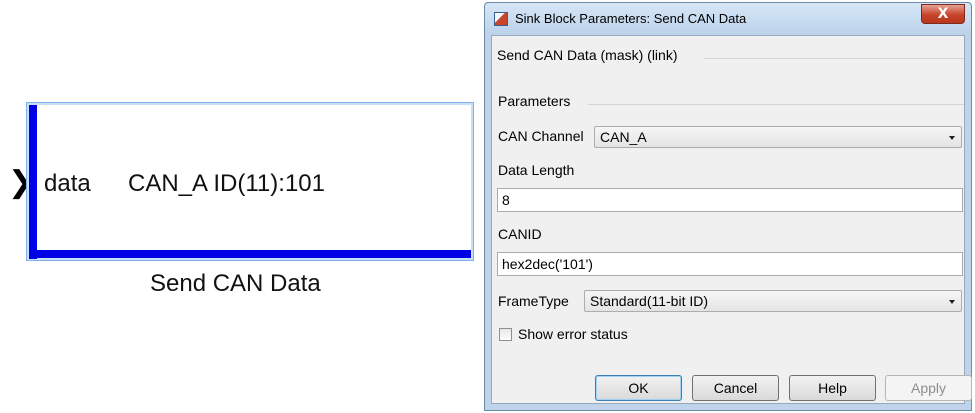  What do you see at coordinates (730, 200) in the screenshot?
I see `data-length-field` at bounding box center [730, 200].